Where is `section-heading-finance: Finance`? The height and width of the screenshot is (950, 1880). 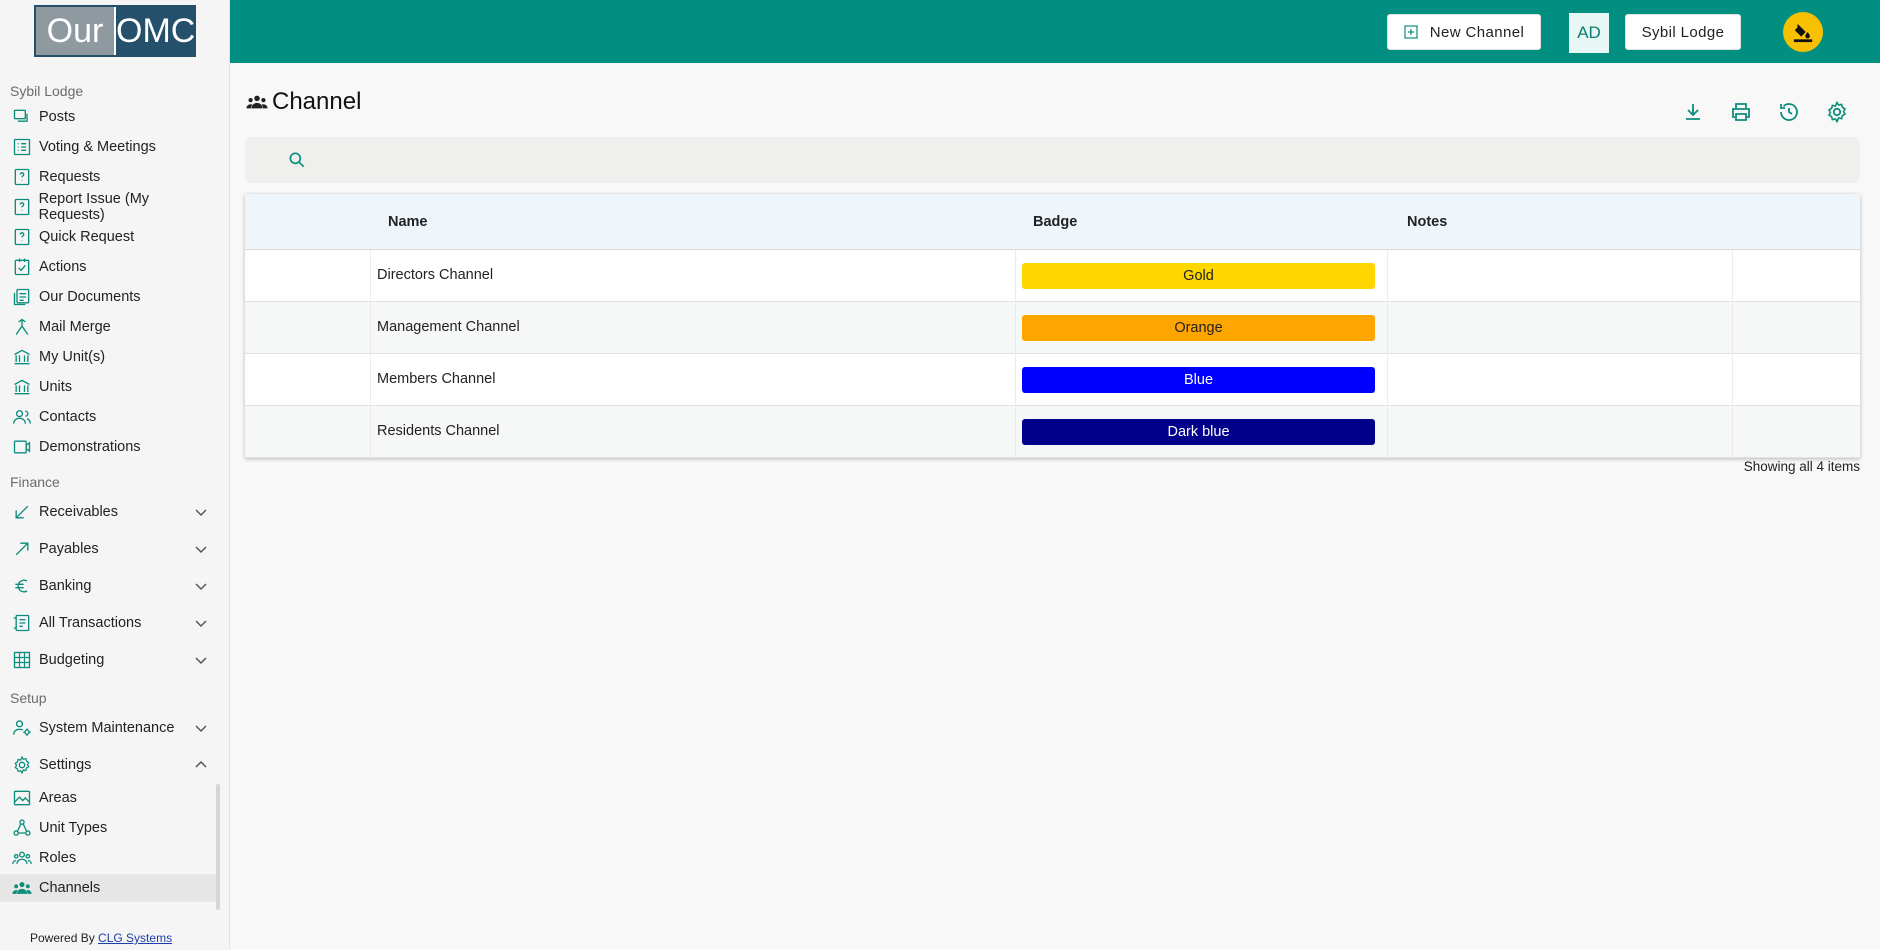
section-heading-finance: Finance is located at coordinates (35, 482).